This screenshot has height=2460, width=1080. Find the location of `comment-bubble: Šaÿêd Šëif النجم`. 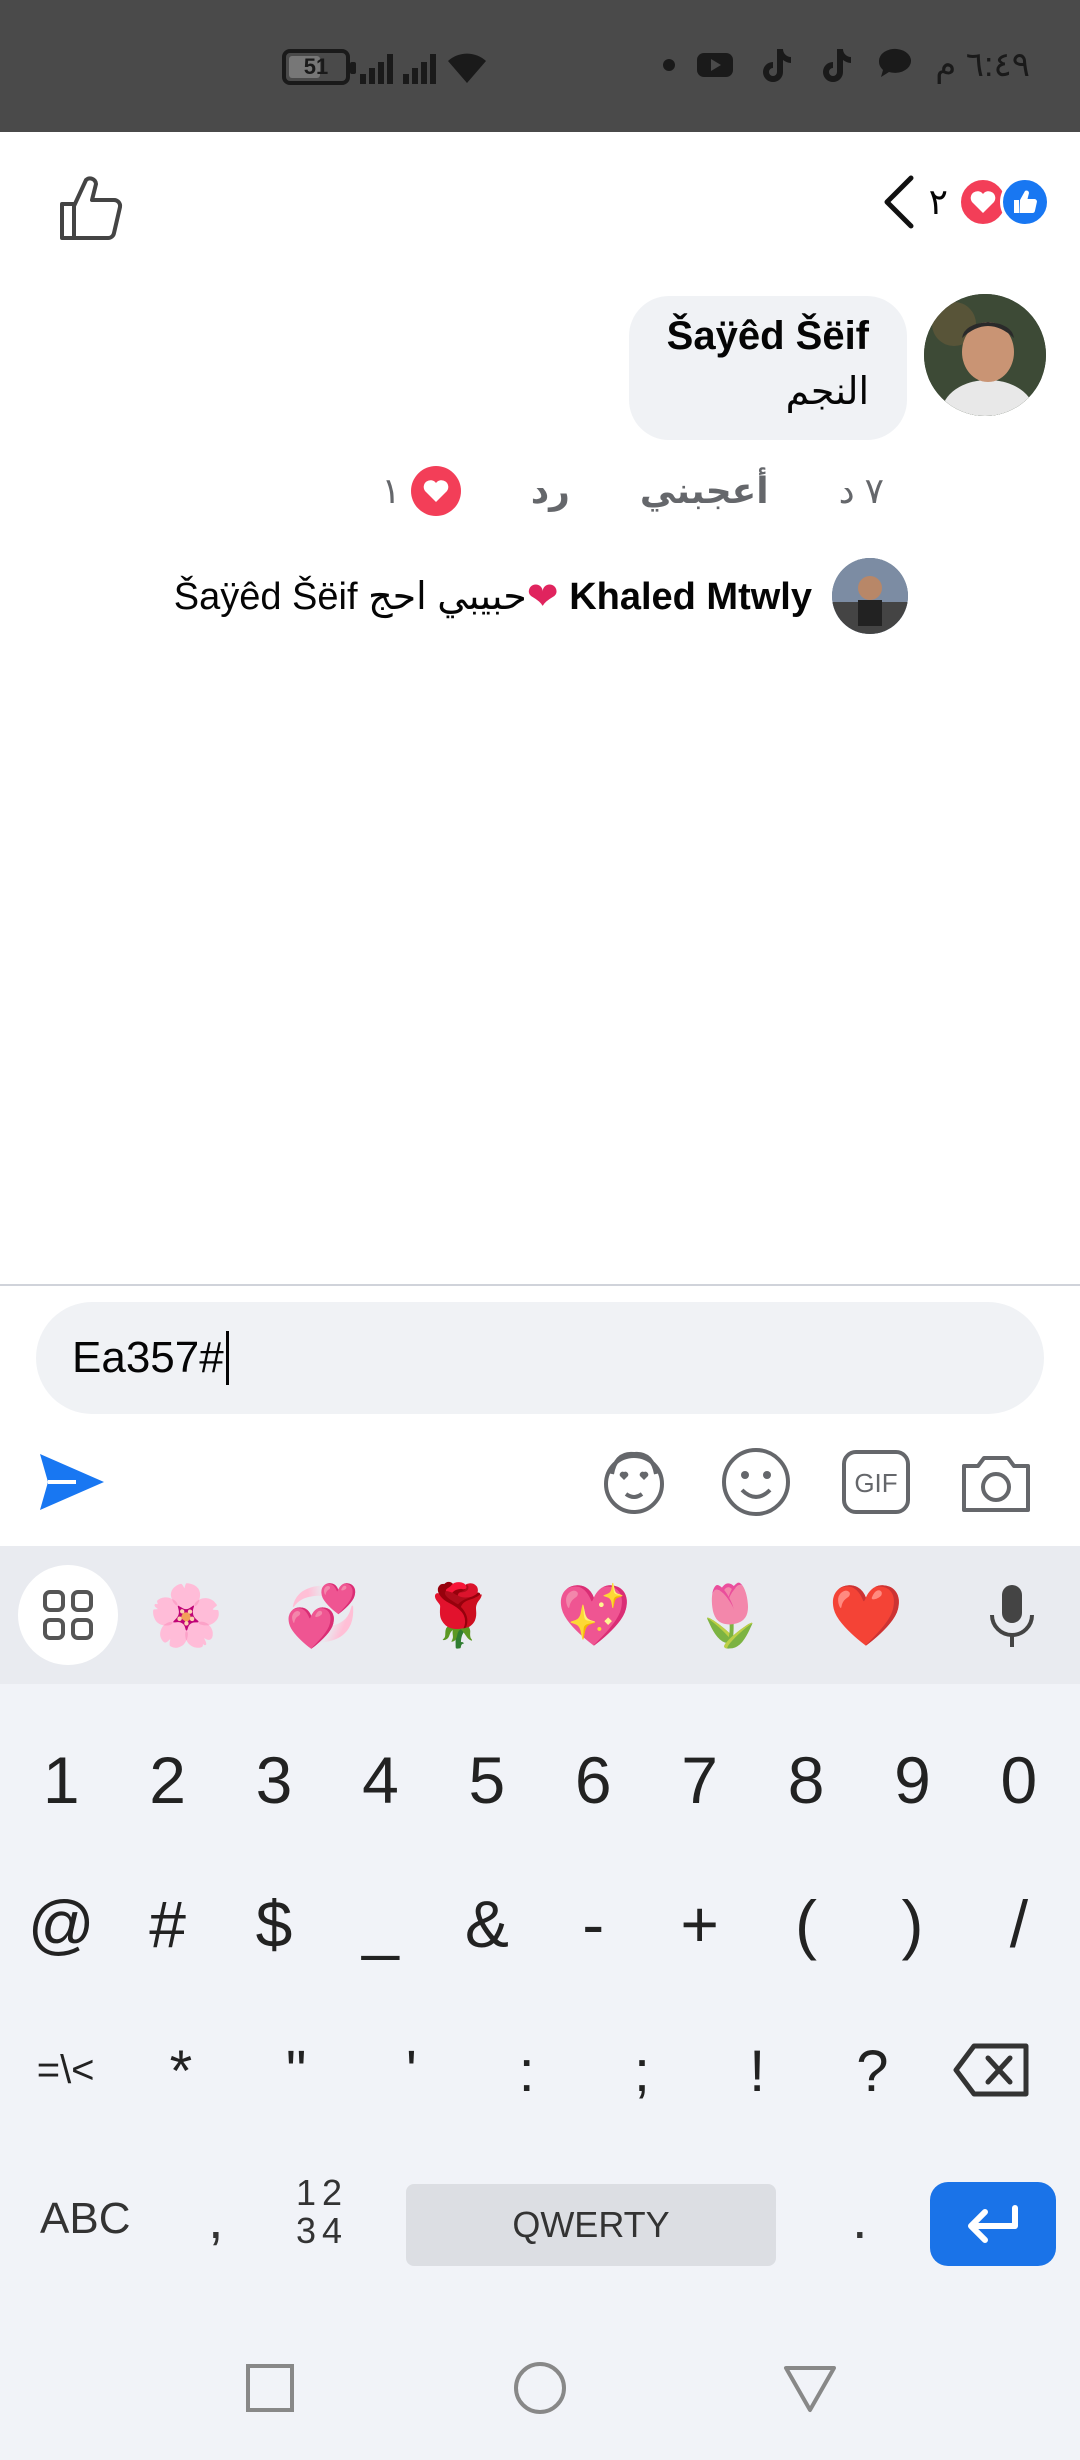

comment-bubble: Šaÿêd Šëif النجم is located at coordinates (767, 368).